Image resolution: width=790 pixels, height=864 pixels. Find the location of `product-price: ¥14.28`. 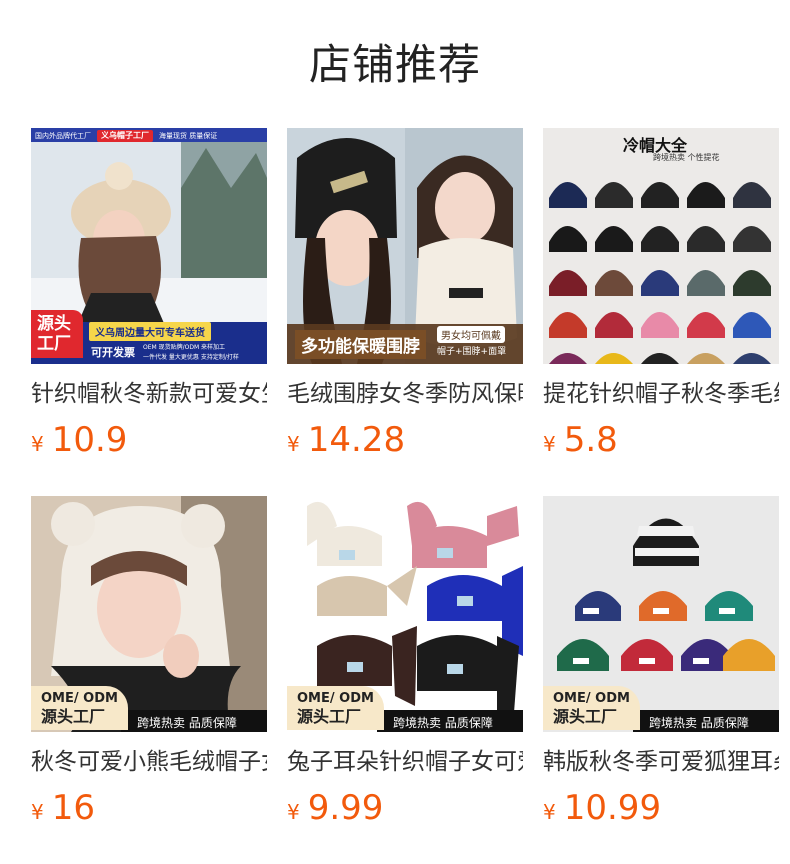

product-price: ¥14.28 is located at coordinates (405, 443).